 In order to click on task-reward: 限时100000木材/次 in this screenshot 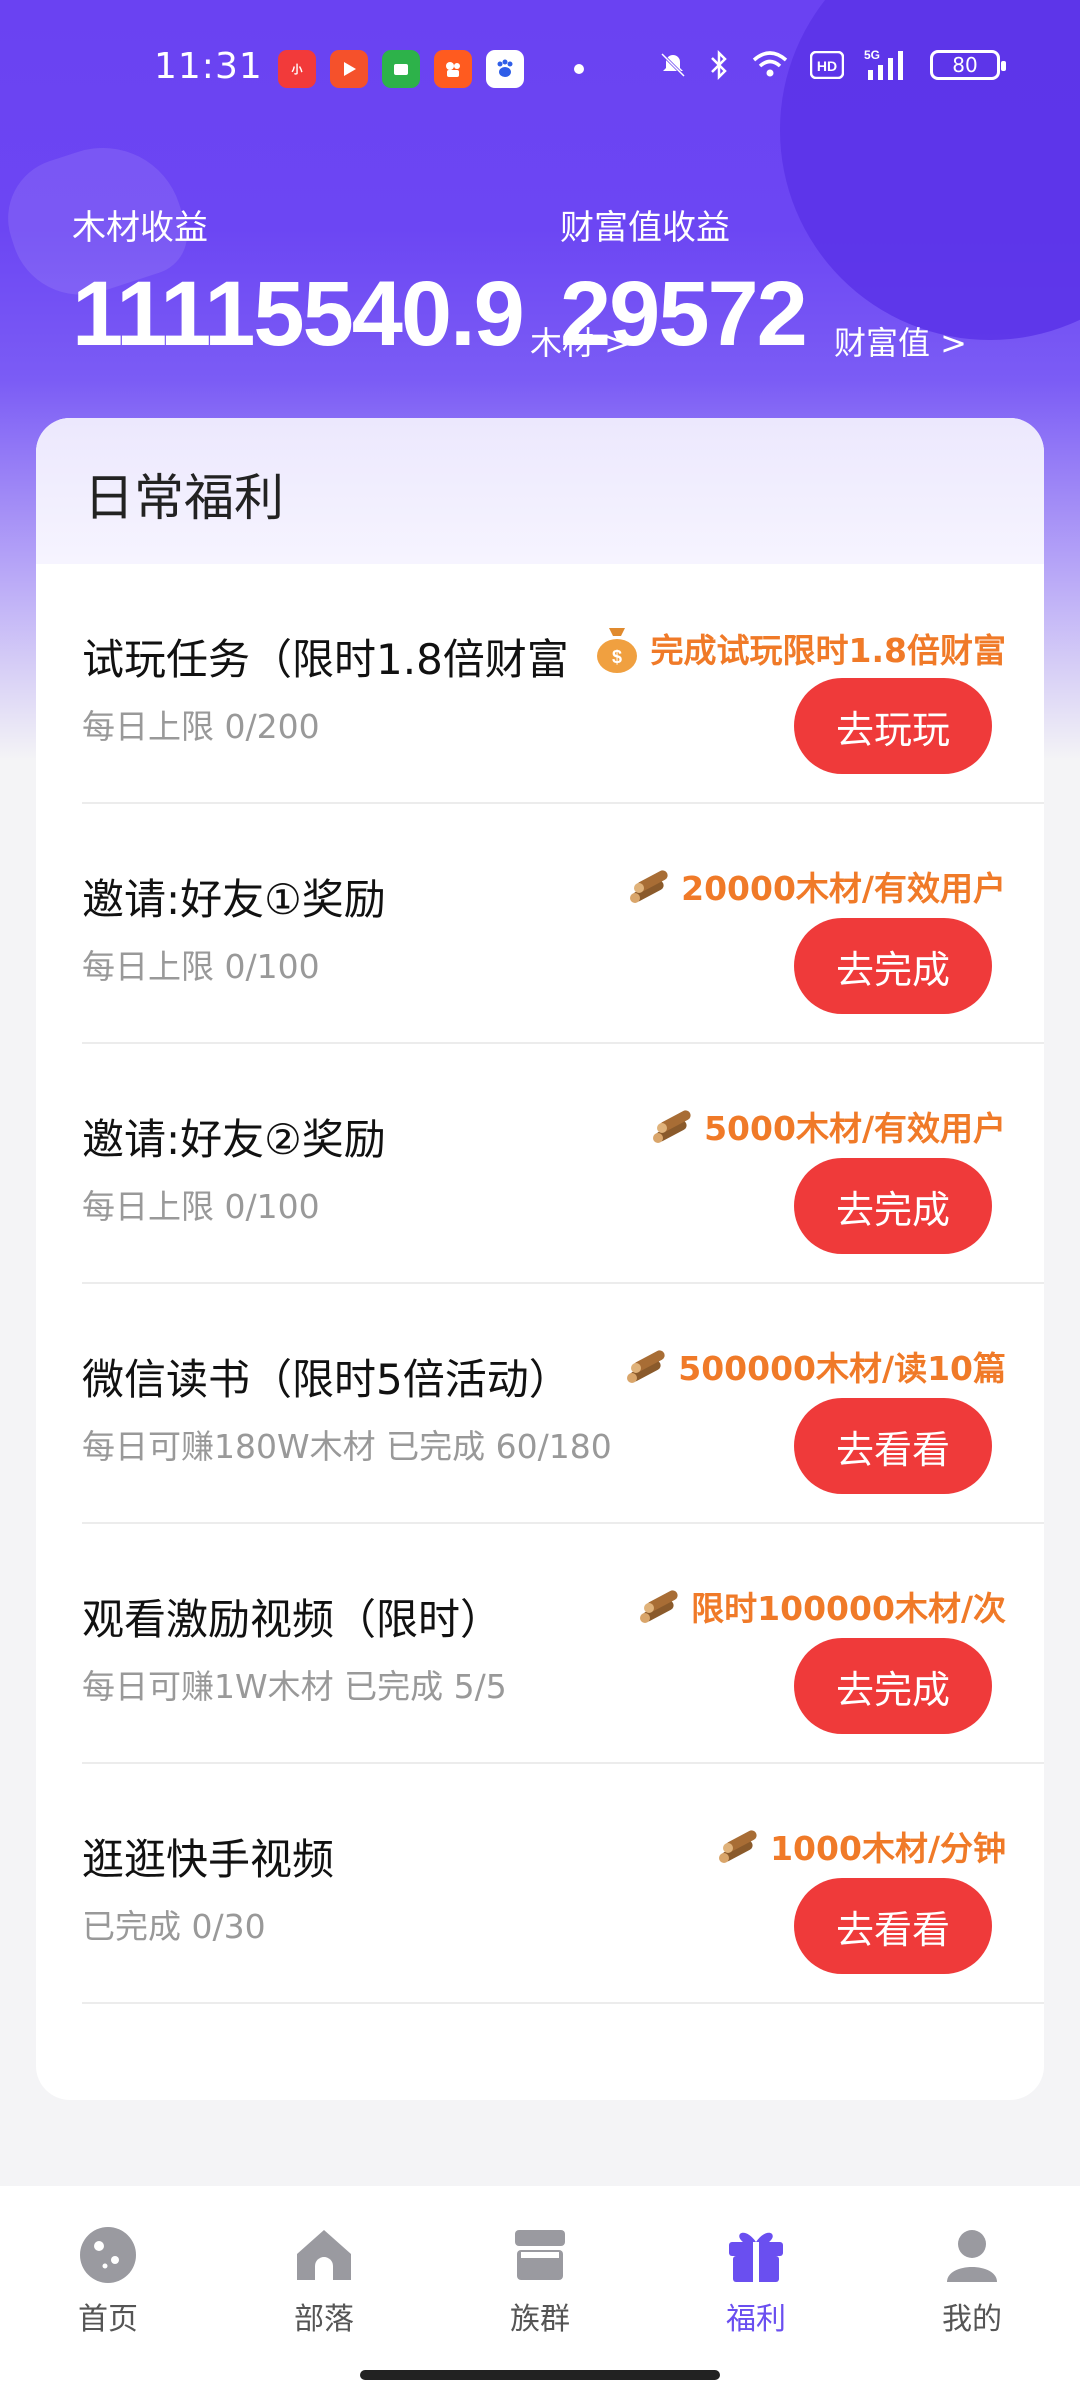, I will do `click(821, 1606)`.